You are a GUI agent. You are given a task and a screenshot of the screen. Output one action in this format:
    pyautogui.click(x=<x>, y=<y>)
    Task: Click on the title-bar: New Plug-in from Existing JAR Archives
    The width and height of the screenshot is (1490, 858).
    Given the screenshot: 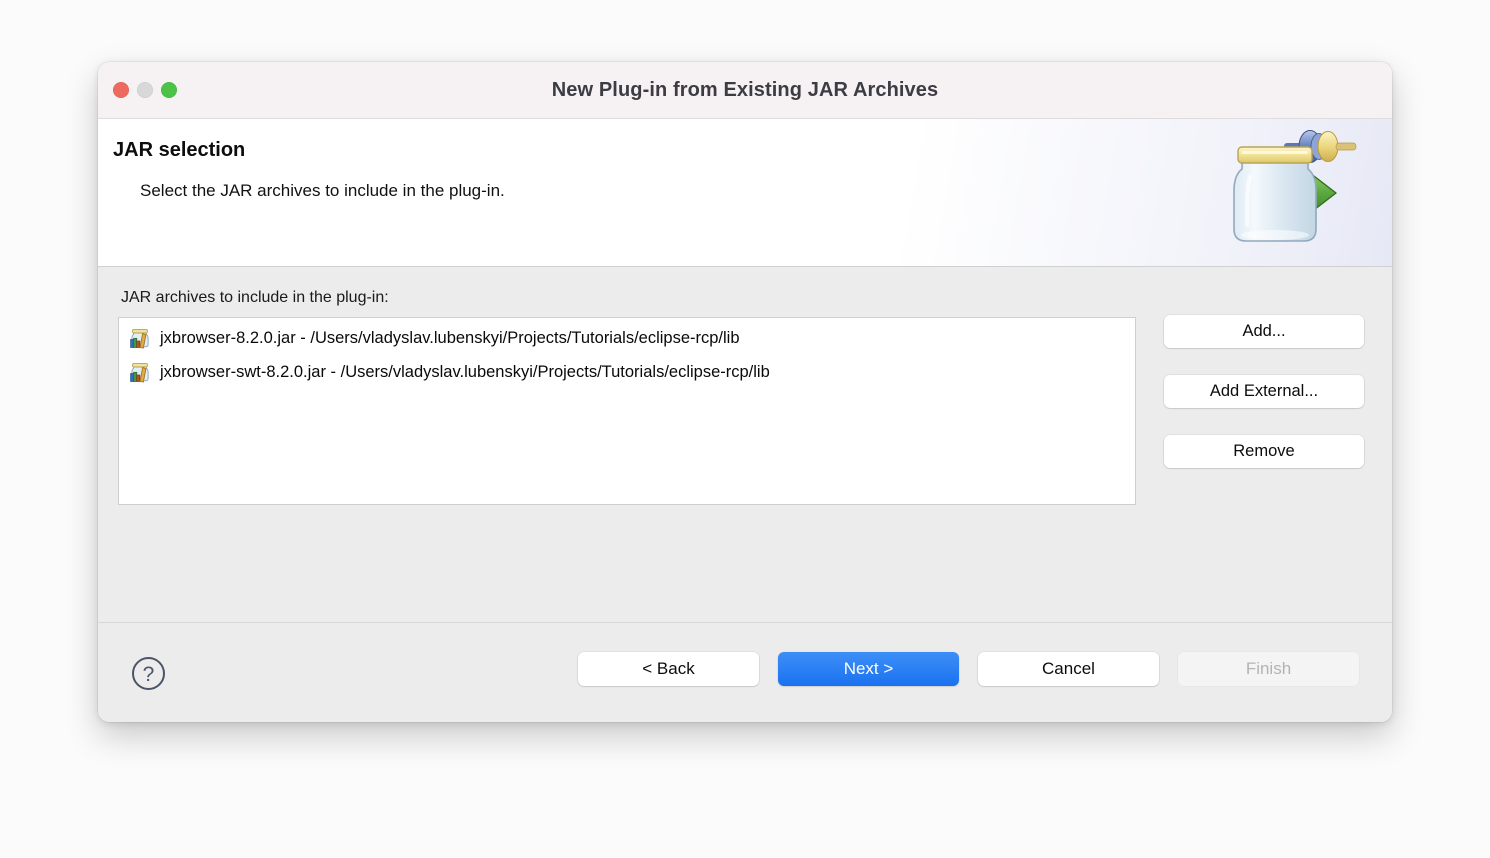 What is the action you would take?
    pyautogui.click(x=745, y=90)
    